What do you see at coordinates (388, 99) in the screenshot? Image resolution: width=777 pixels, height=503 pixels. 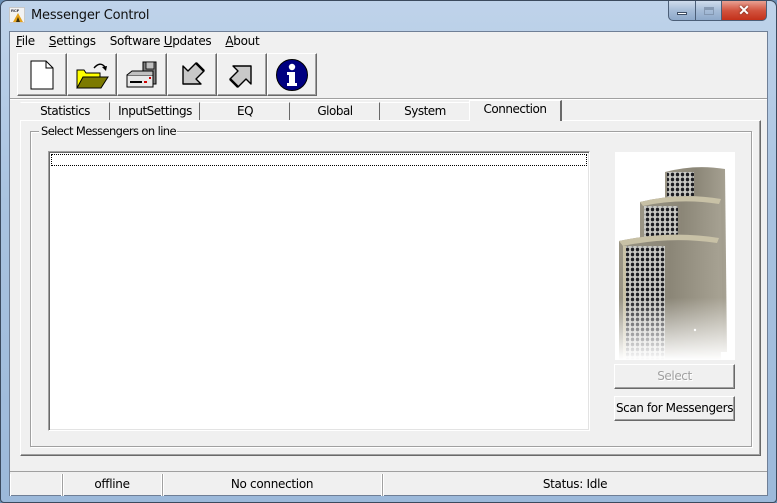 I see `toolbar-separator` at bounding box center [388, 99].